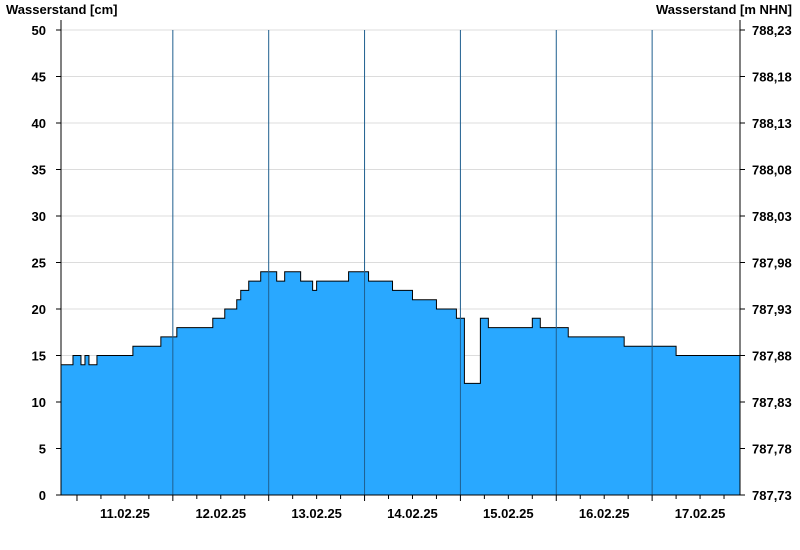  What do you see at coordinates (42, 495) in the screenshot?
I see `y-tick-label-left: 0` at bounding box center [42, 495].